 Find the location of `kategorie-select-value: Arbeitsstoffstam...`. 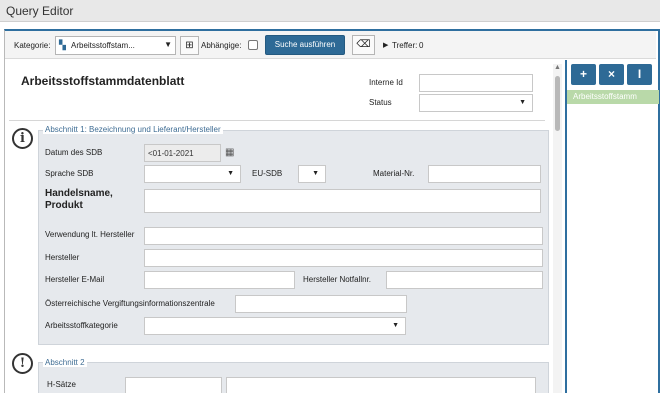

kategorie-select-value: Arbeitsstoffstam... is located at coordinates (103, 45).